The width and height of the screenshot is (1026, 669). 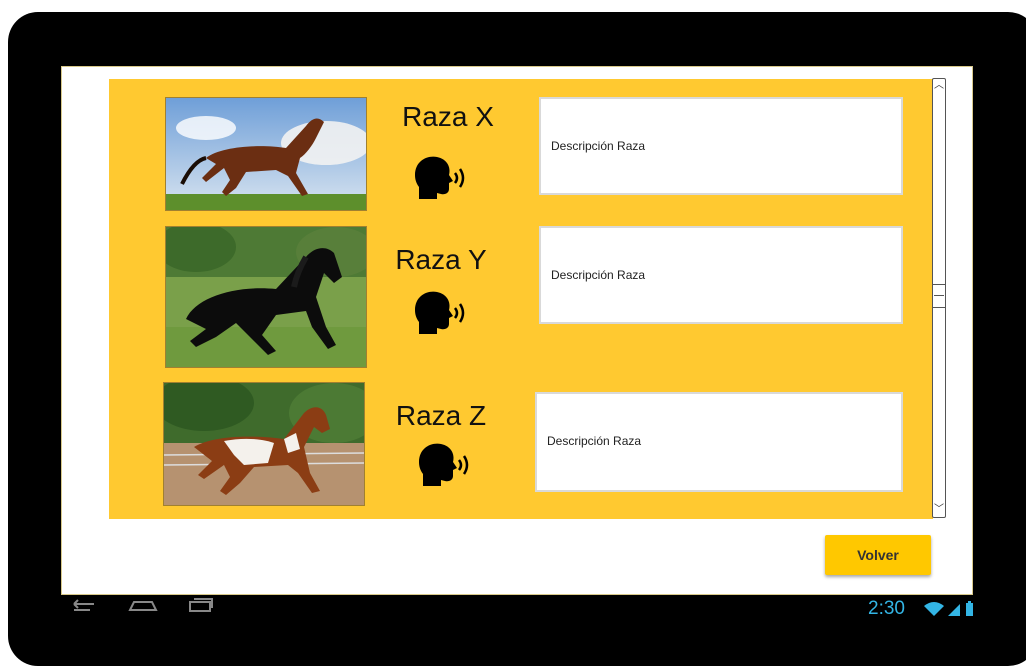 I want to click on vertical-scrollbar: ︿ ﹀, so click(x=939, y=298).